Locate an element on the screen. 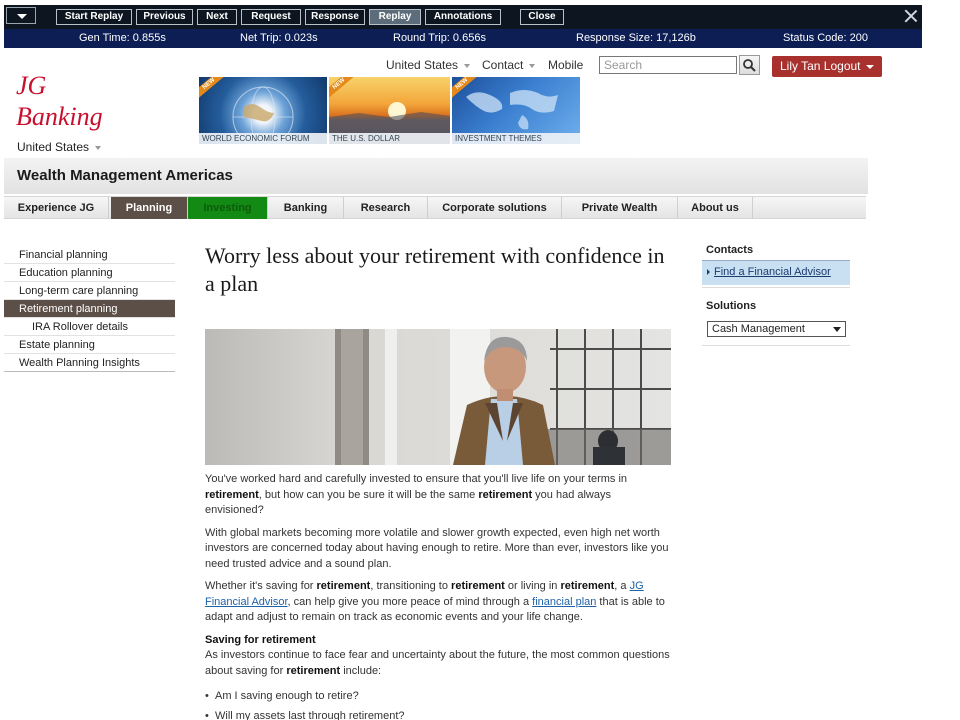 The image size is (960, 720). banner-world-economic-forum: NEW WORLD ECONOMIC FORUM is located at coordinates (263, 110).